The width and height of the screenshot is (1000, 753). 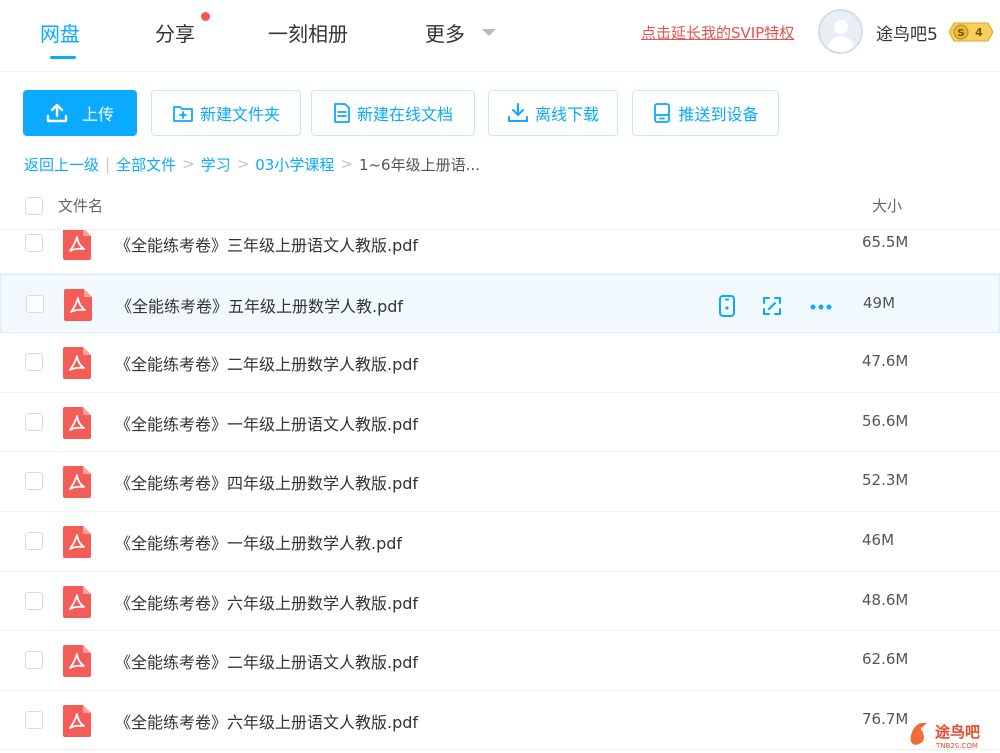 I want to click on row-actions, so click(x=775, y=307).